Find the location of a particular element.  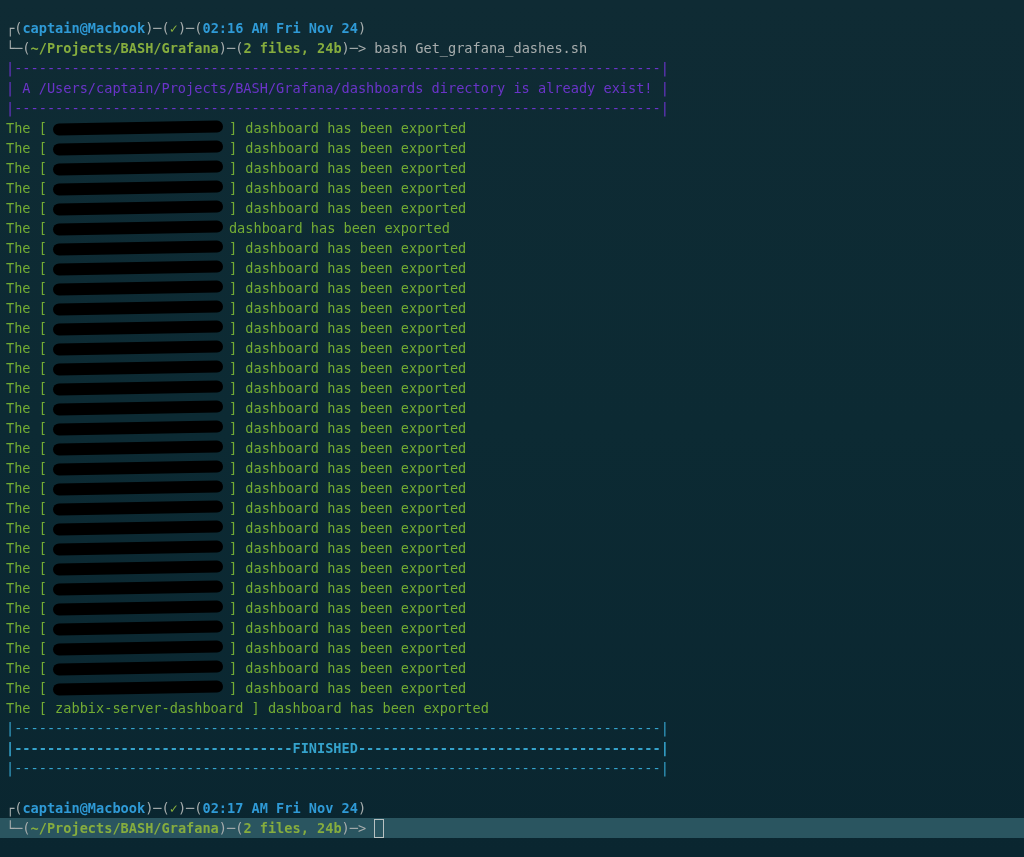

output-line: The [ zabbix-server-dashboard ] dashboard has been exported is located at coordinates (247, 708).